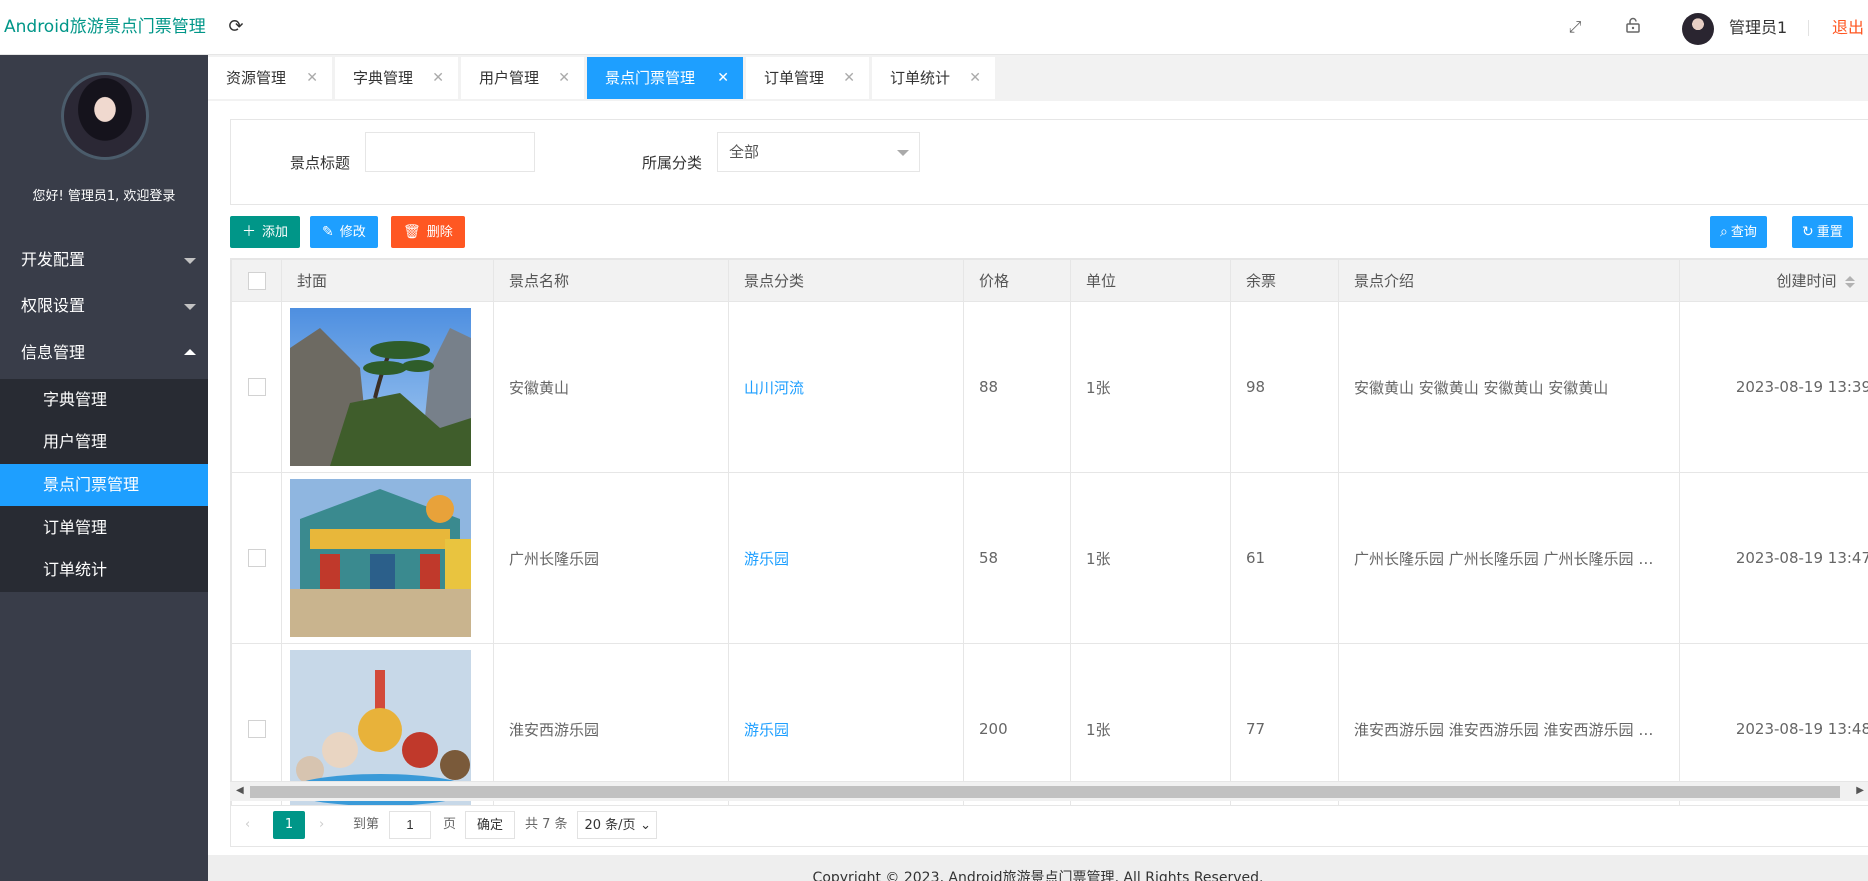 This screenshot has height=881, width=1868. What do you see at coordinates (1822, 232) in the screenshot?
I see `reset-button: ↻ 重置` at bounding box center [1822, 232].